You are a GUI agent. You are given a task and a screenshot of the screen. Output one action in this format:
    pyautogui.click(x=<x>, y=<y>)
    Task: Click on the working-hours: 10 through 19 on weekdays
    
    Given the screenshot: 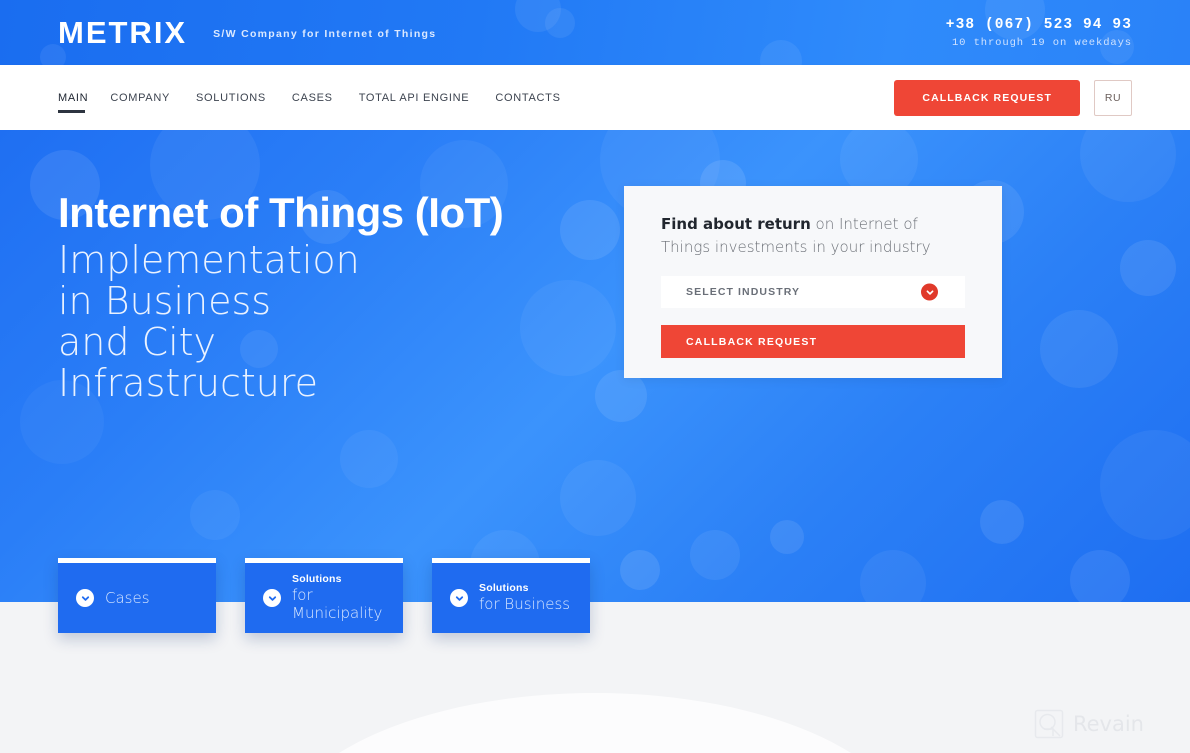 What is the action you would take?
    pyautogui.click(x=1041, y=42)
    